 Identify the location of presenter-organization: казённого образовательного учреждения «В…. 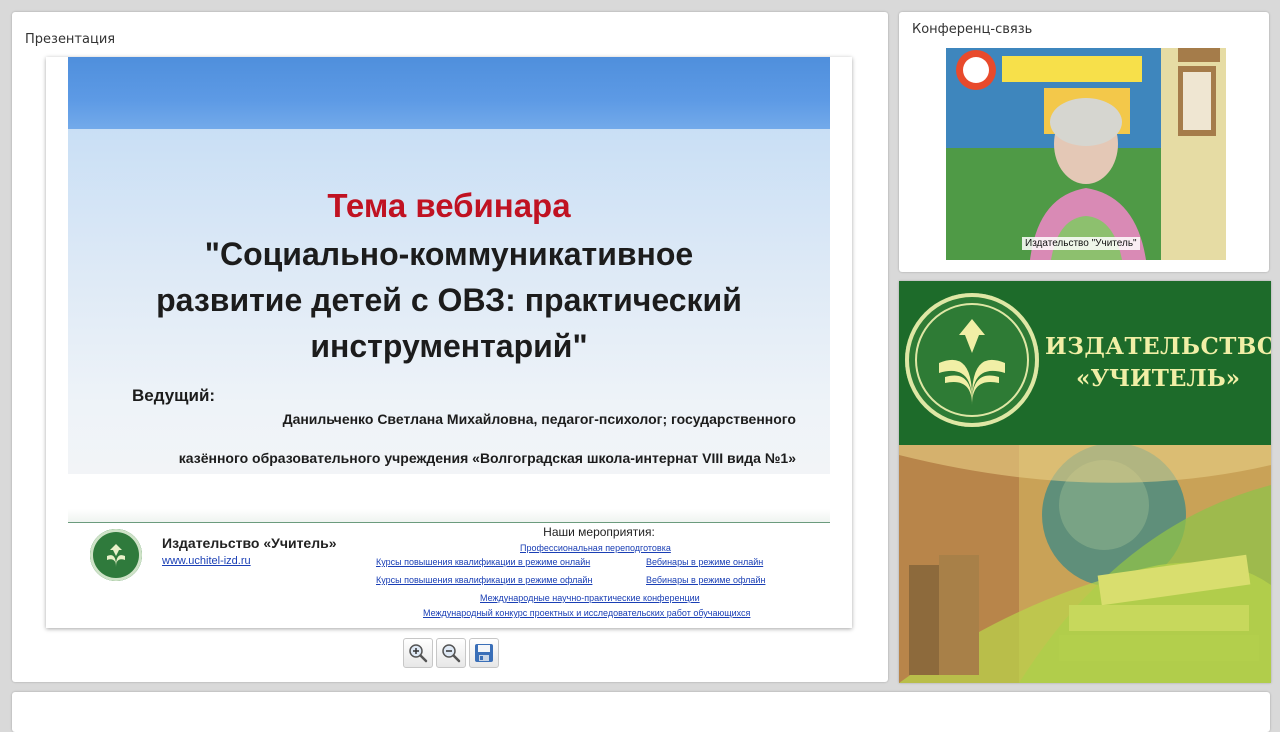
(487, 458).